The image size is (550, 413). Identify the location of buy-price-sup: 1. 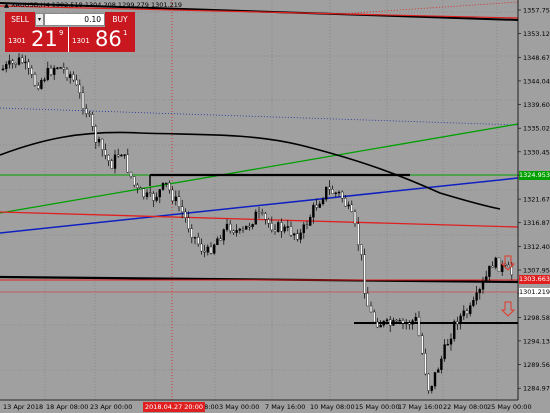
(125, 33).